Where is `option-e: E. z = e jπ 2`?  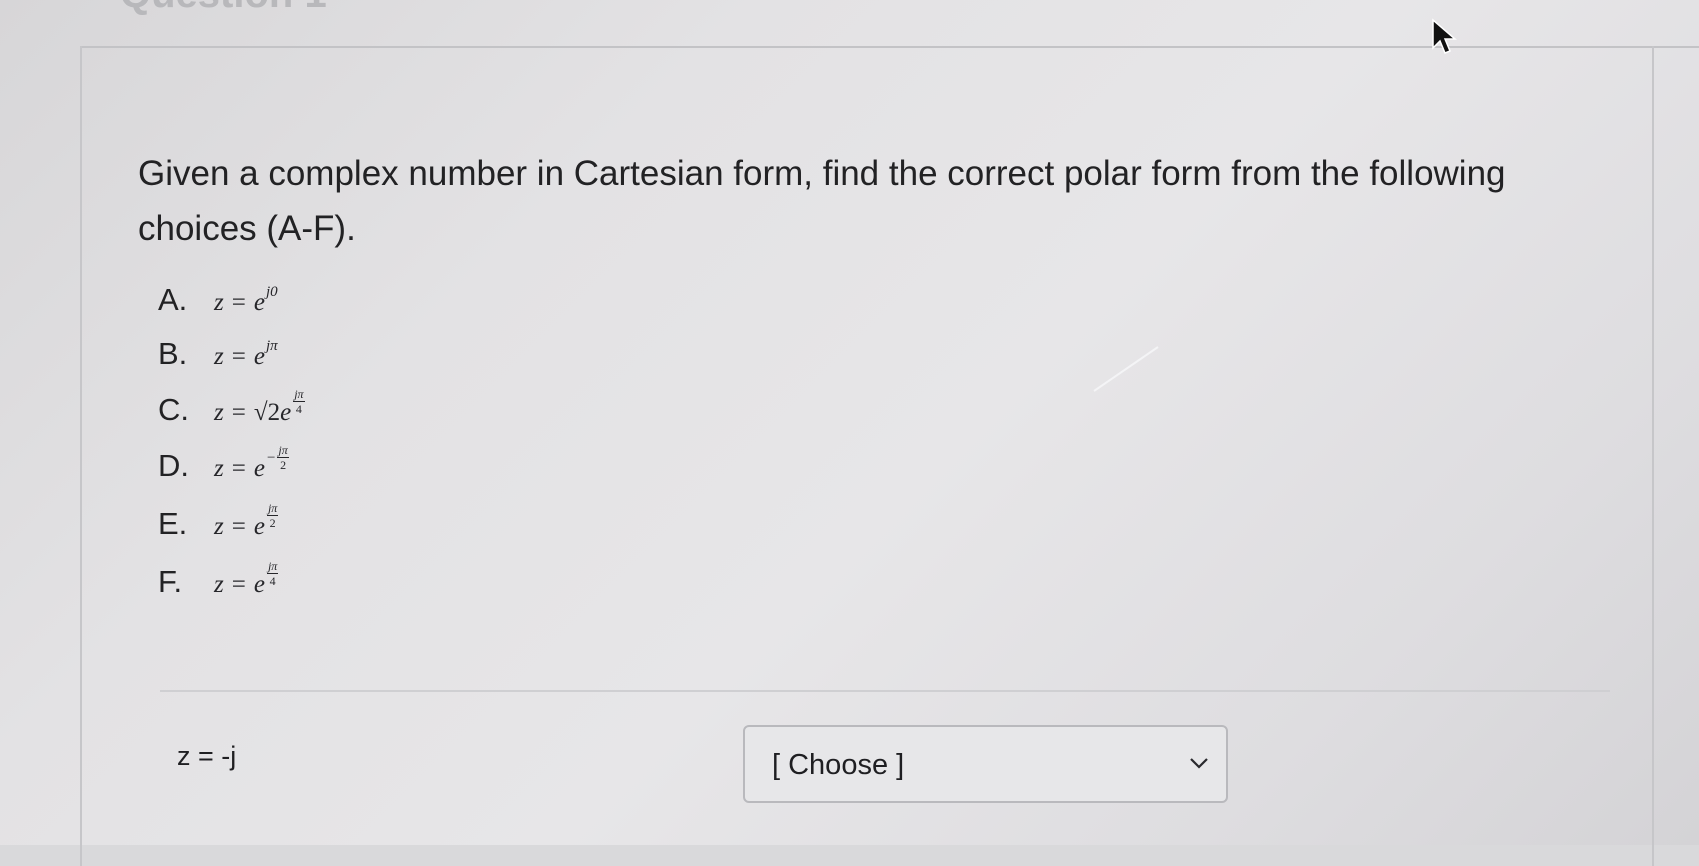 option-e: E. z = e jπ 2 is located at coordinates (218, 529).